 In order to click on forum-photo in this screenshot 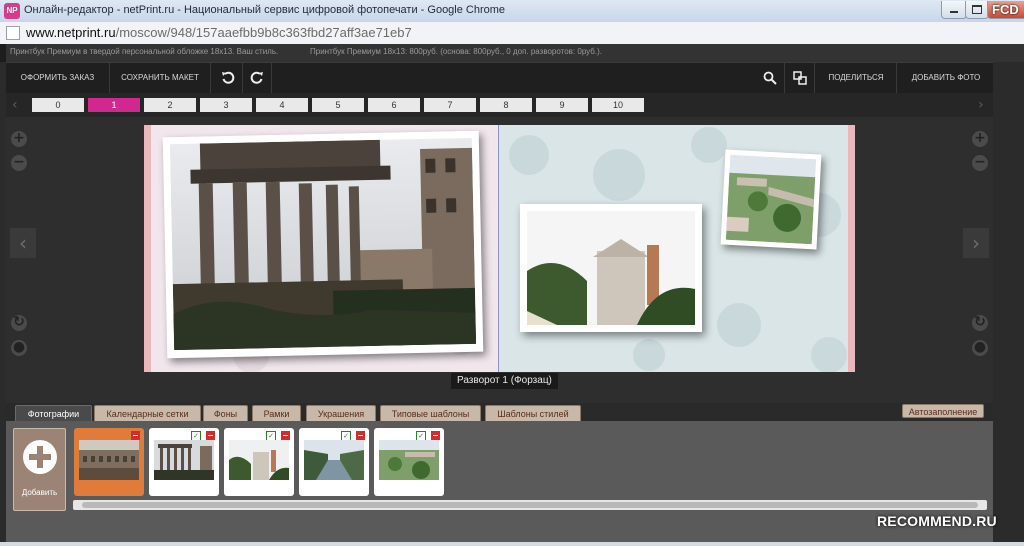, I will do `click(323, 244)`.